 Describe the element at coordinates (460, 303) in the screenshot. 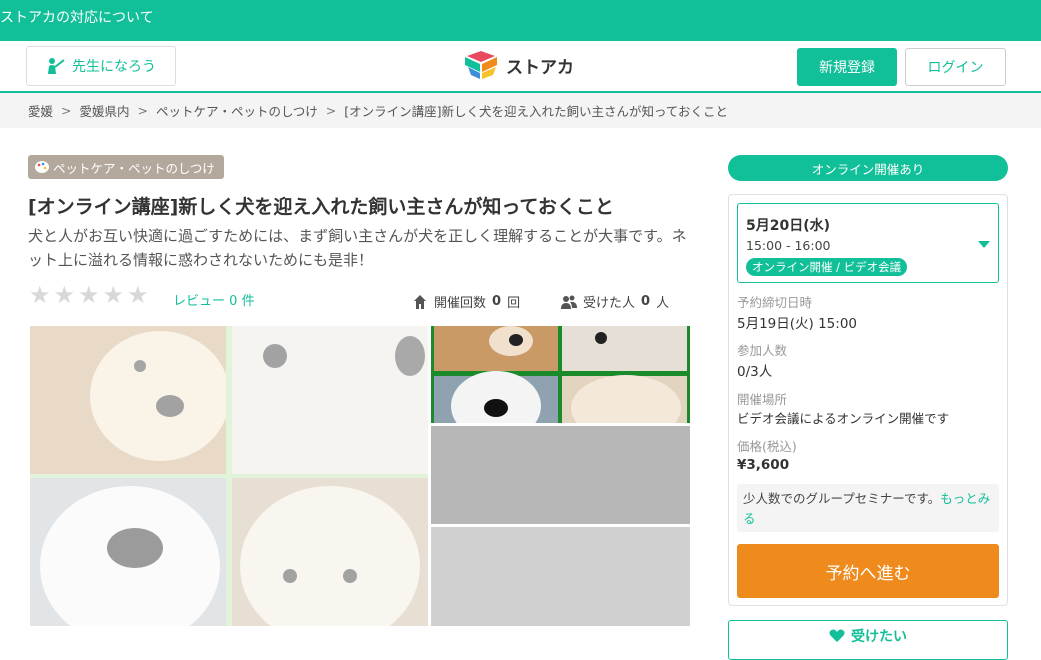

I see `sessions-label: 開催回数` at that location.